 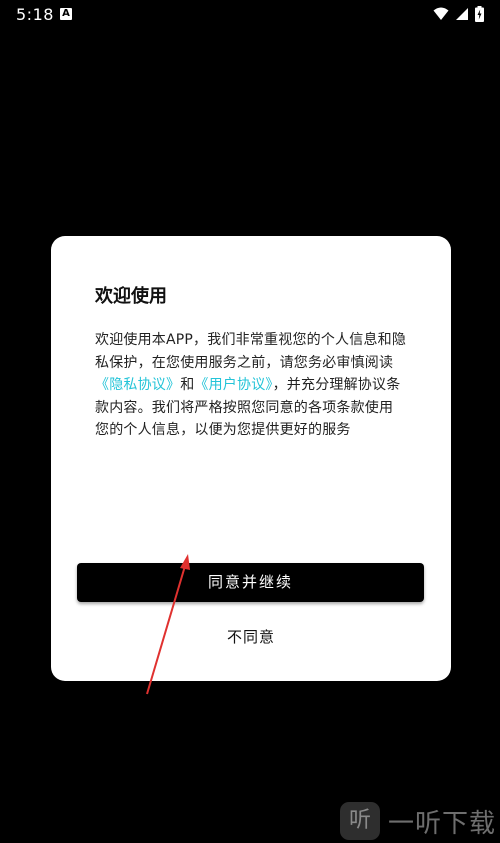 I want to click on watermark-text: 一听下载, so click(x=442, y=823).